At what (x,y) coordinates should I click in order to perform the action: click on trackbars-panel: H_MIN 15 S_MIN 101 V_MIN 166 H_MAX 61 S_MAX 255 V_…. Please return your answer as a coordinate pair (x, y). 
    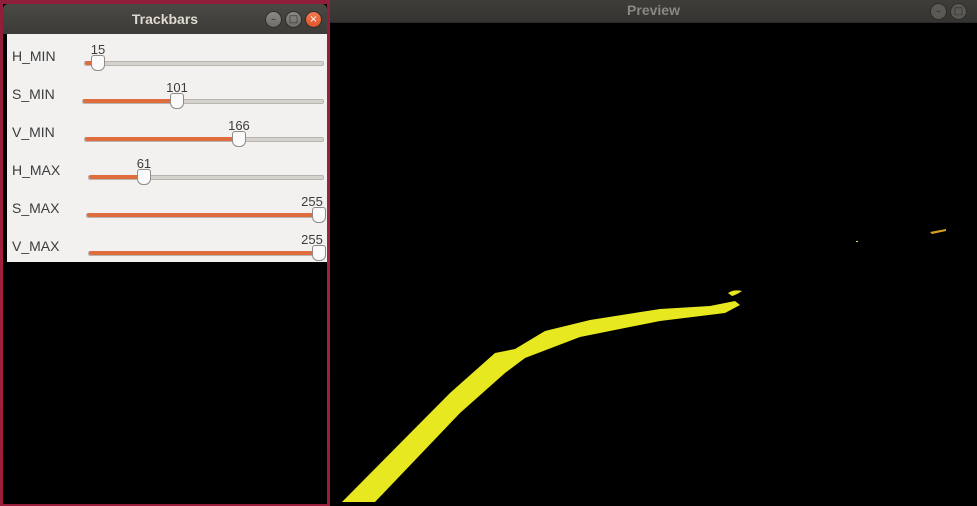
    Looking at the image, I should click on (167, 148).